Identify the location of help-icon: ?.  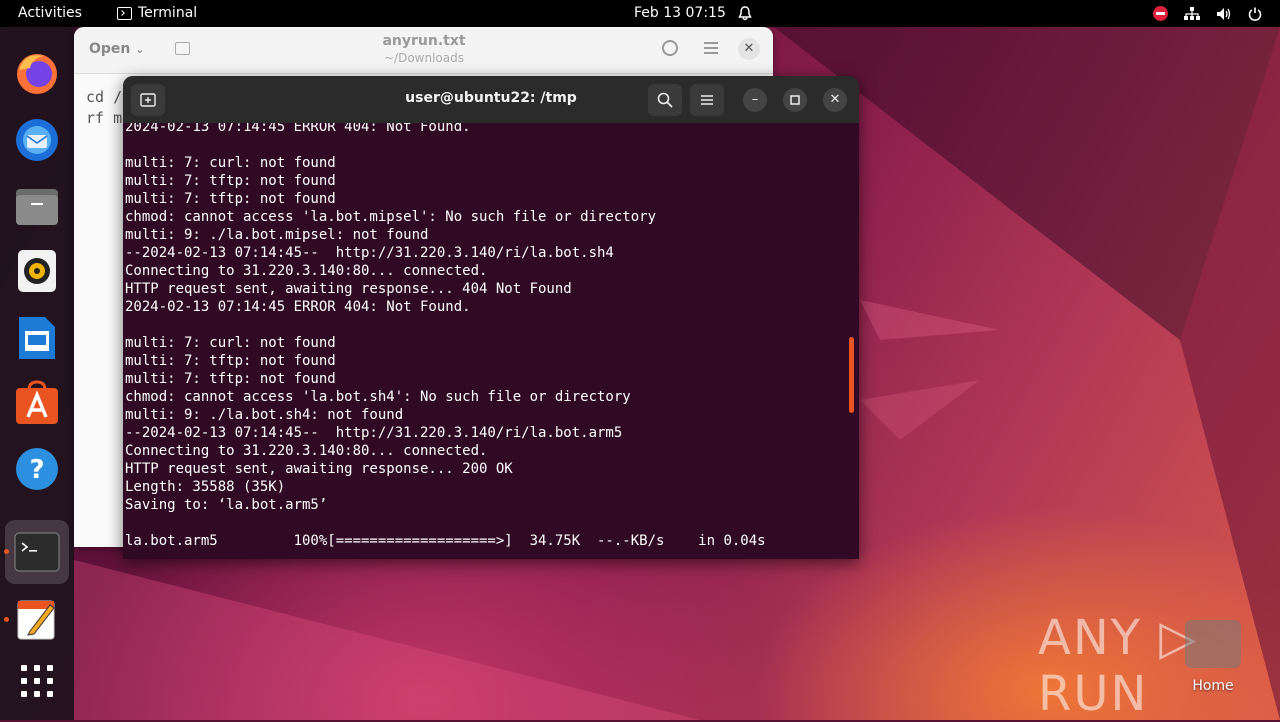
(37, 469).